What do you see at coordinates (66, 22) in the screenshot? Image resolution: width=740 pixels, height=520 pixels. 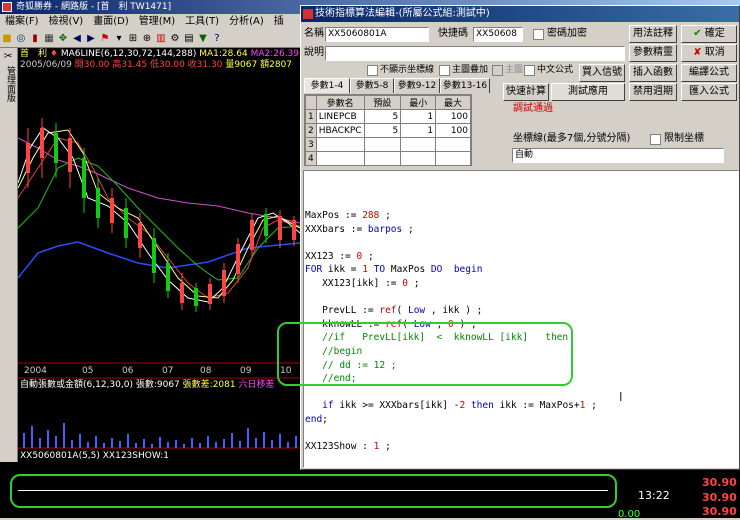 I see `menu-view: 檢視(V)` at bounding box center [66, 22].